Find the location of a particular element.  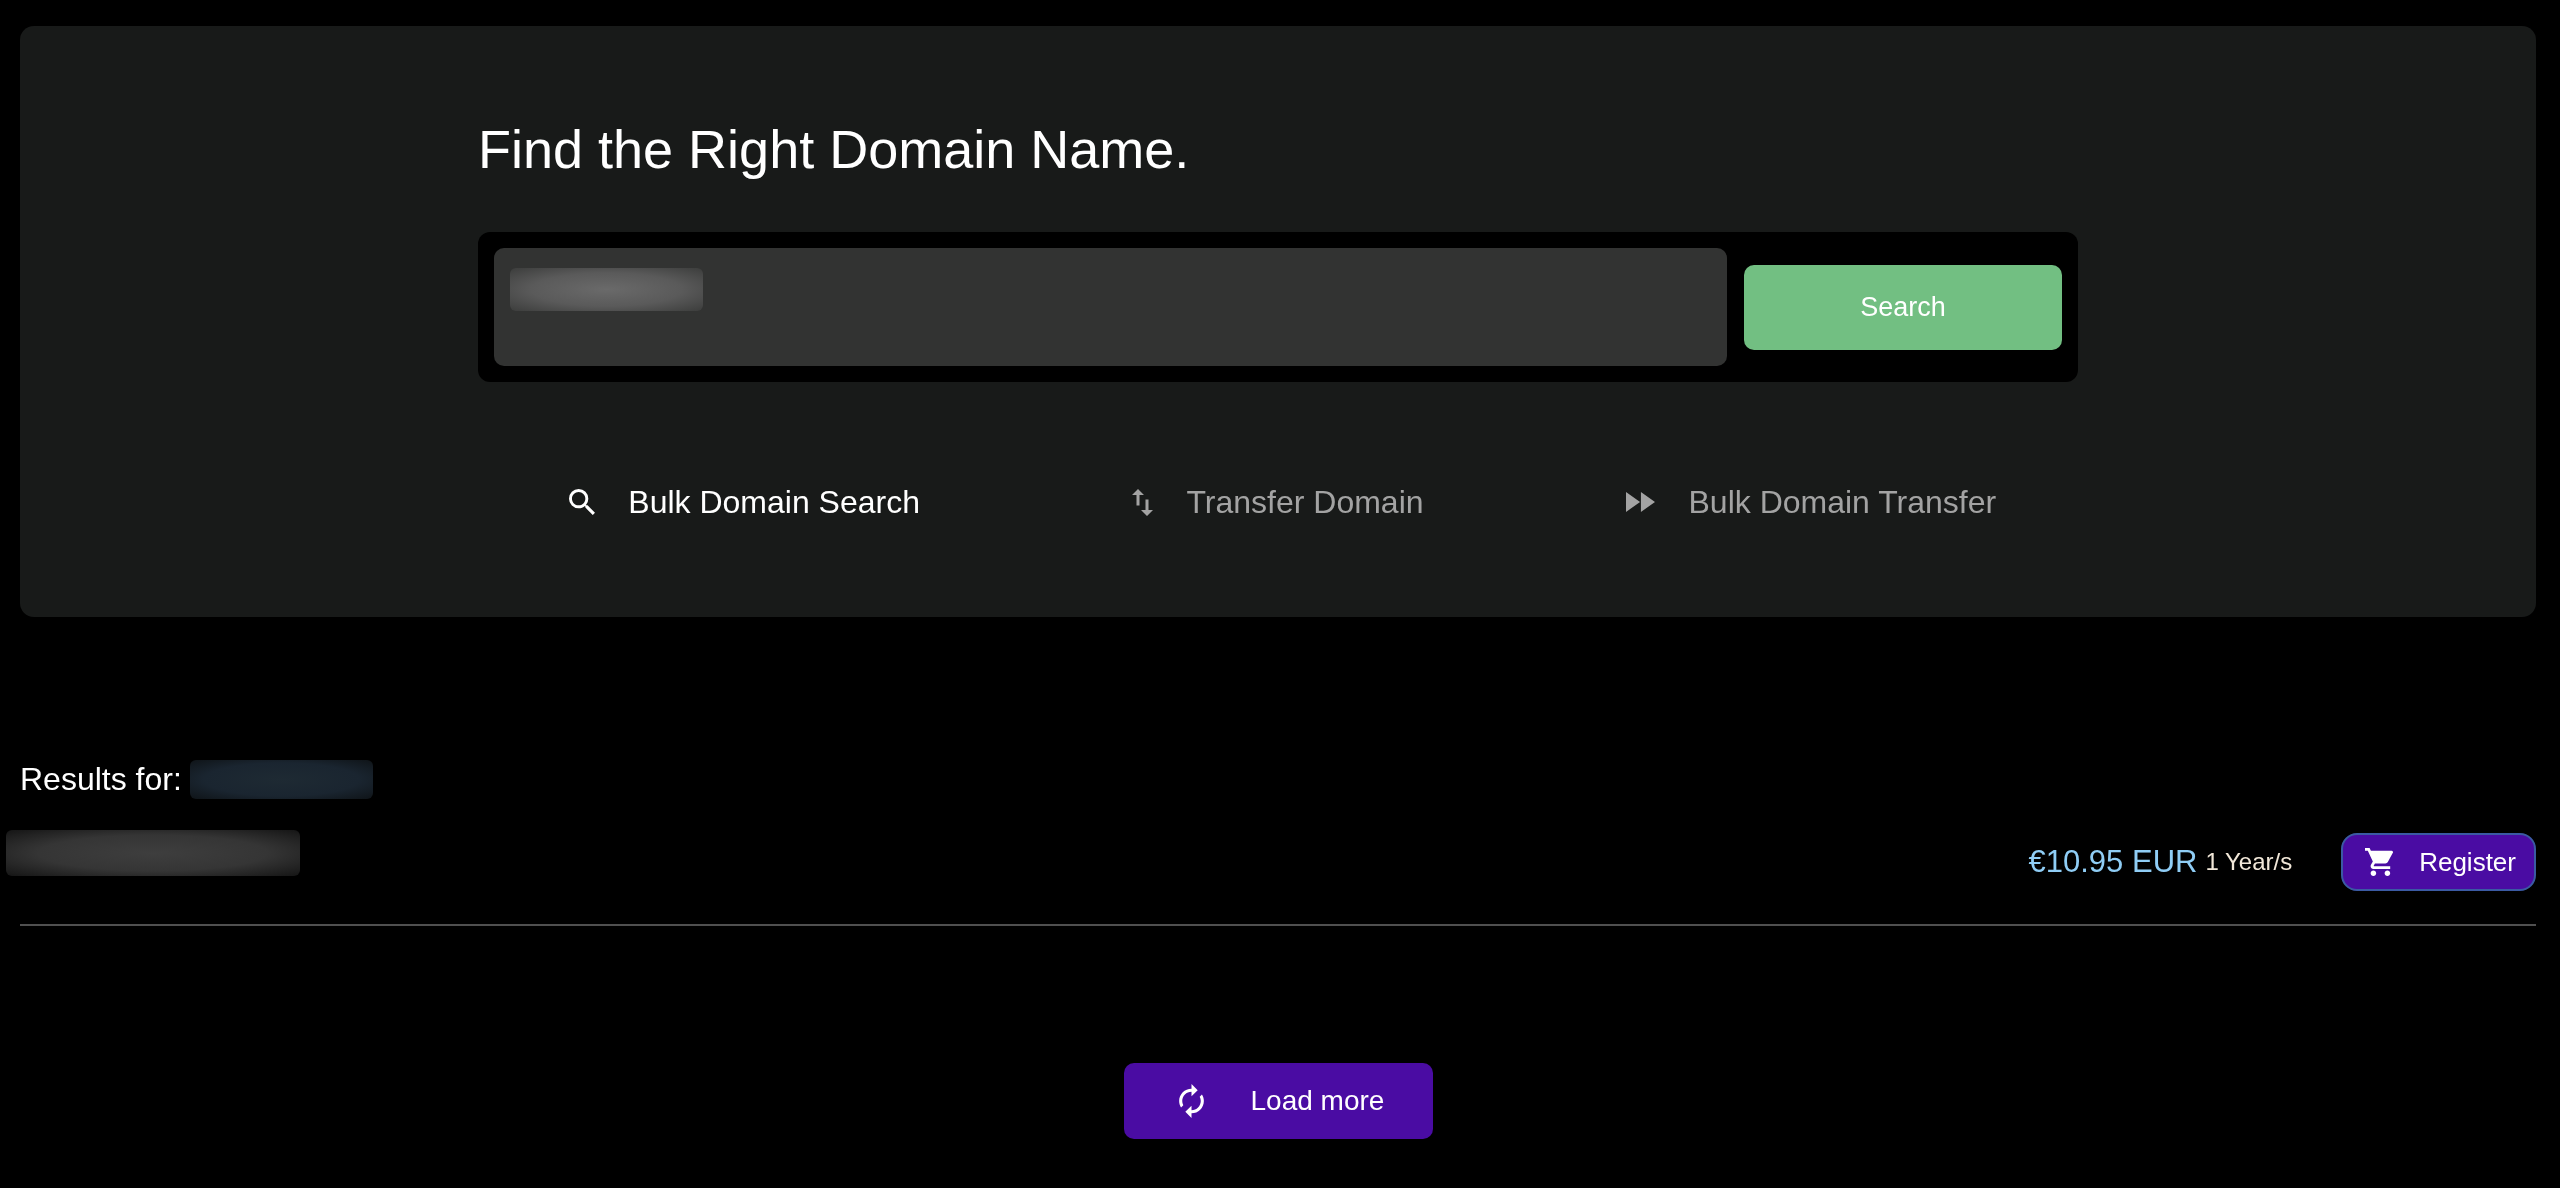

period: 1 Year/s is located at coordinates (2249, 862).